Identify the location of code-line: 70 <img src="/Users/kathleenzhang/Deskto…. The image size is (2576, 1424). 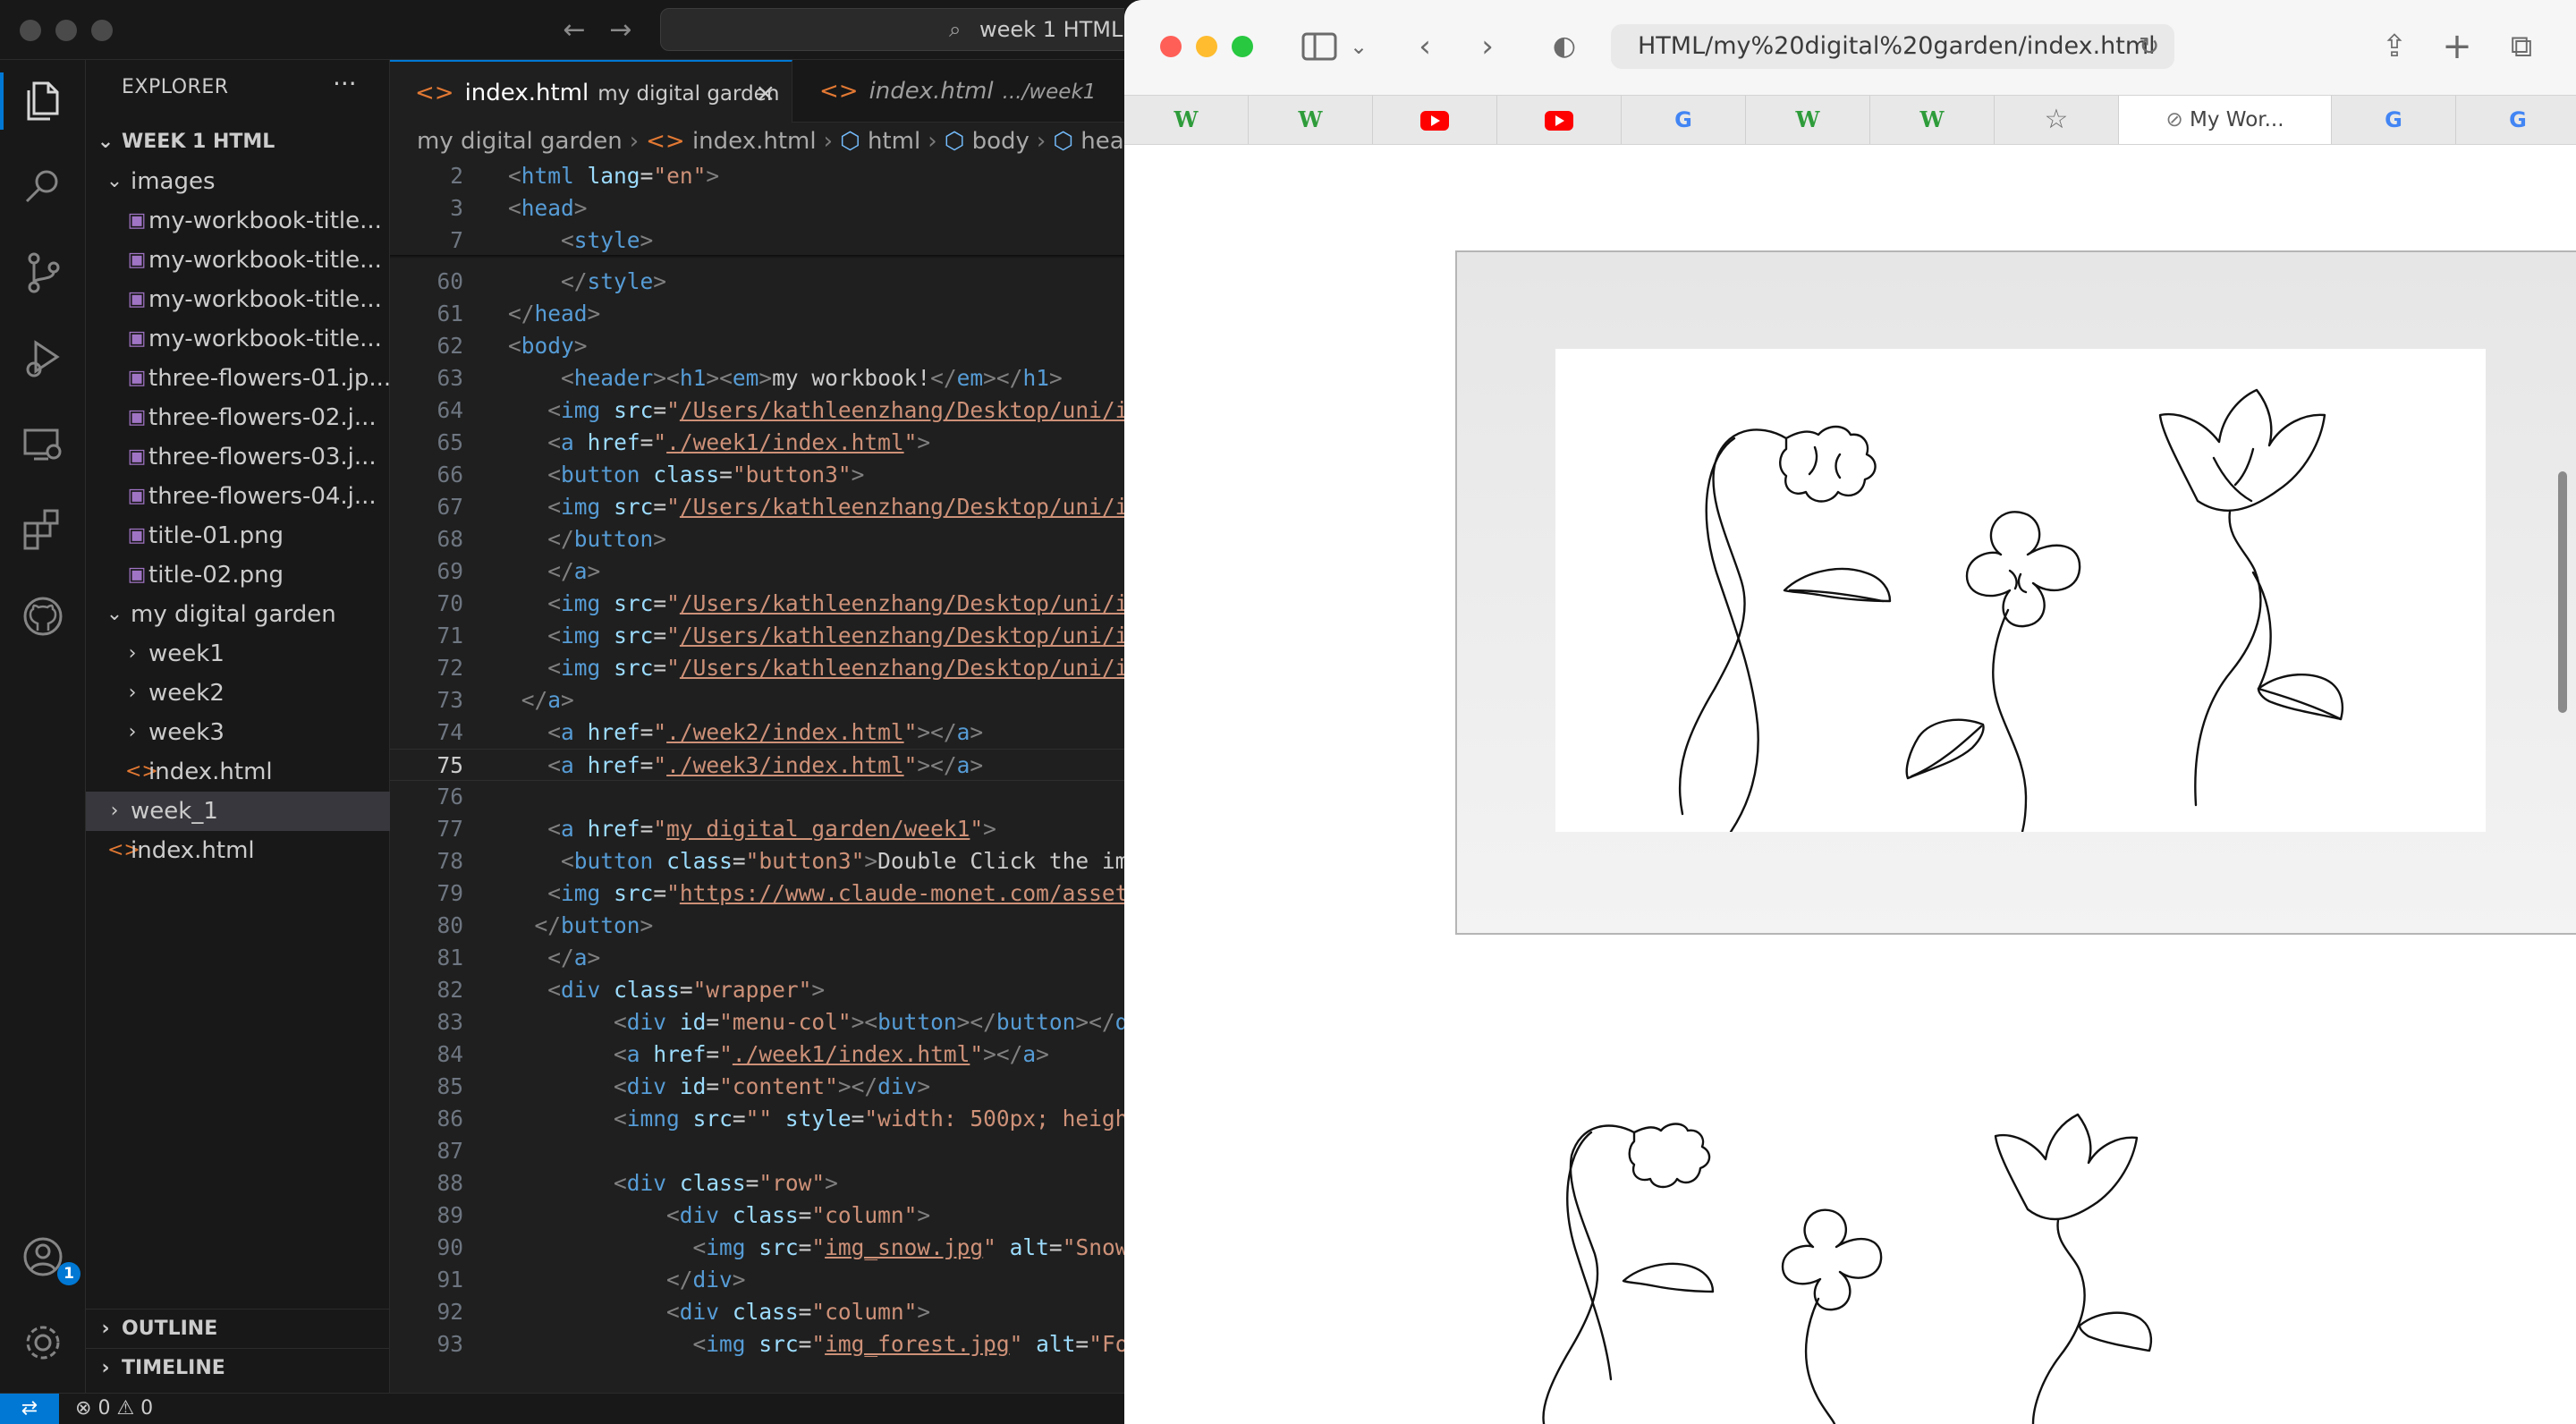
(757, 604).